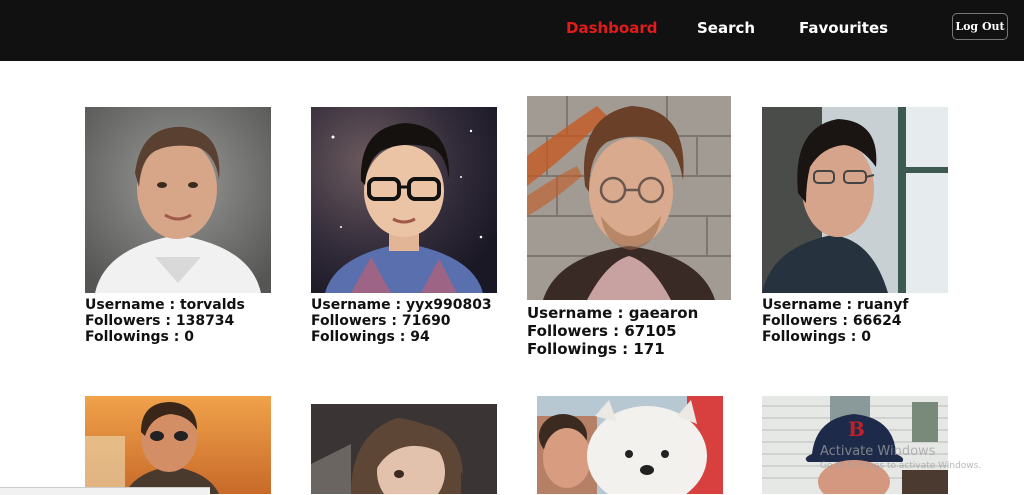 The width and height of the screenshot is (1024, 495). Describe the element at coordinates (901, 466) in the screenshot. I see `watermark-subtitle: Go to Settings to activate Windows.` at that location.